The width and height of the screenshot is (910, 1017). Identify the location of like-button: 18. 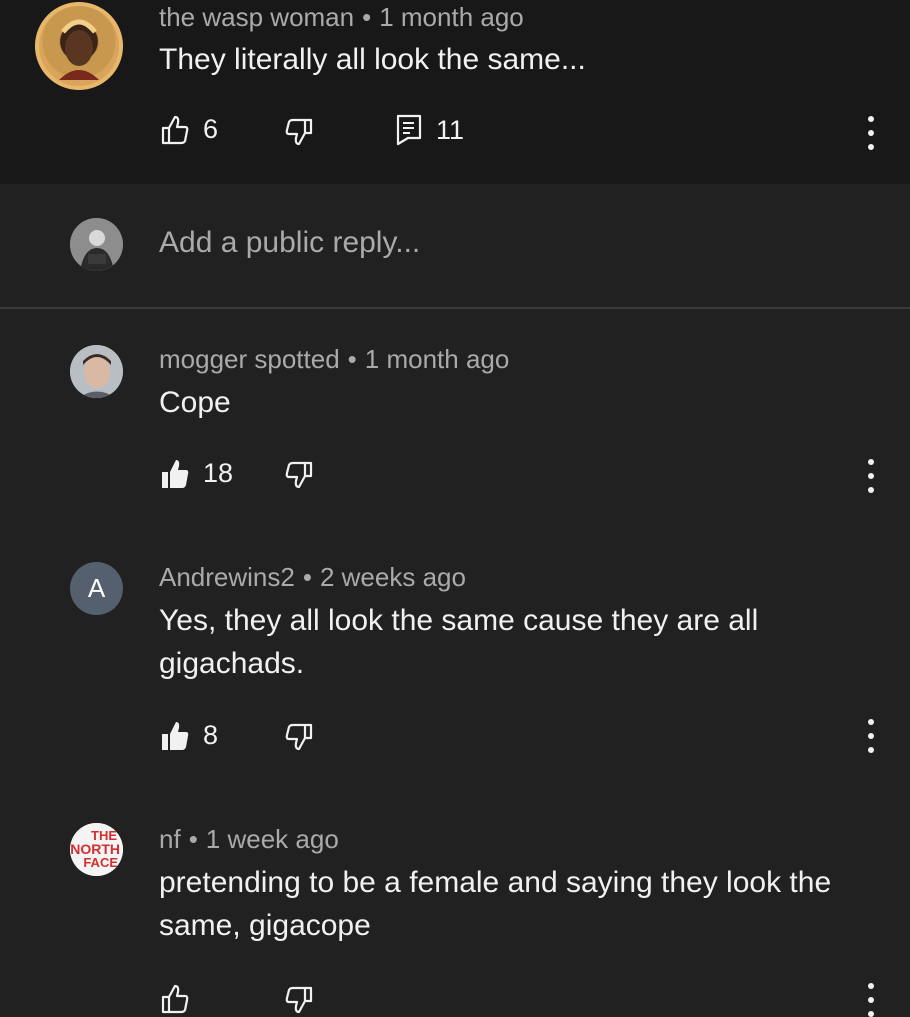
(197, 473).